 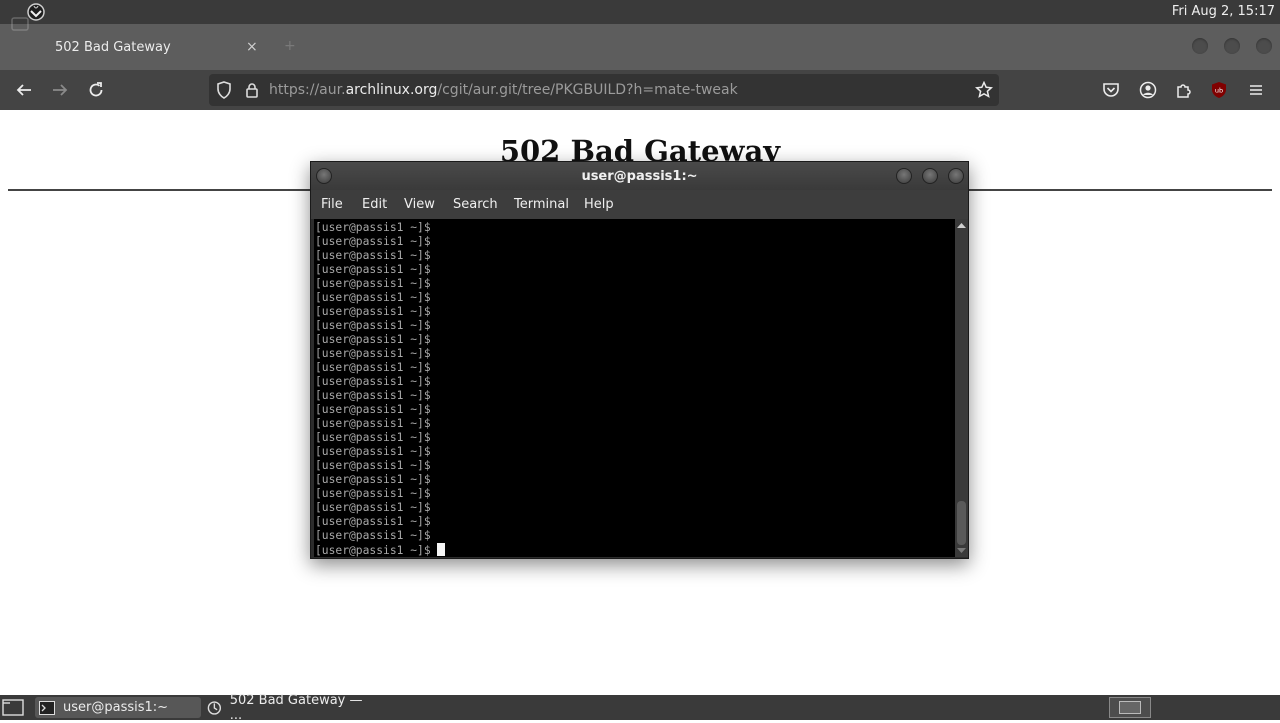 What do you see at coordinates (290, 46) in the screenshot?
I see `new-tab-icon: +` at bounding box center [290, 46].